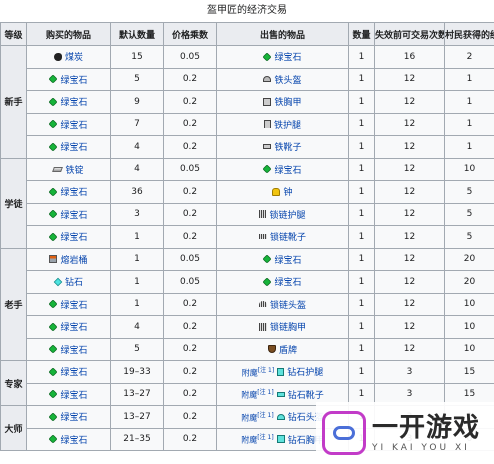 This screenshot has width=494, height=464. What do you see at coordinates (305, 371) in the screenshot?
I see `item-link: 钻石护腿` at bounding box center [305, 371].